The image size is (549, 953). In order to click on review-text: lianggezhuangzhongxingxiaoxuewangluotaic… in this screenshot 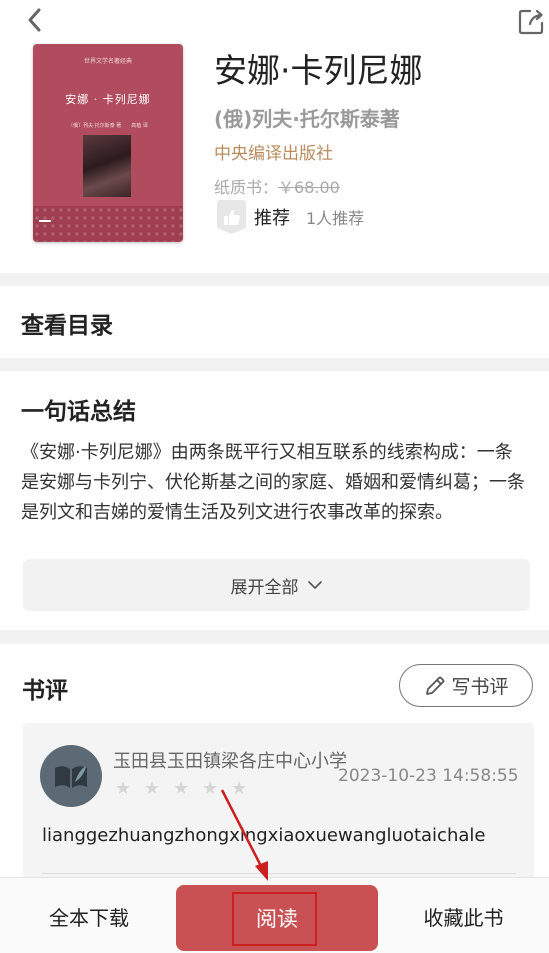, I will do `click(264, 835)`.